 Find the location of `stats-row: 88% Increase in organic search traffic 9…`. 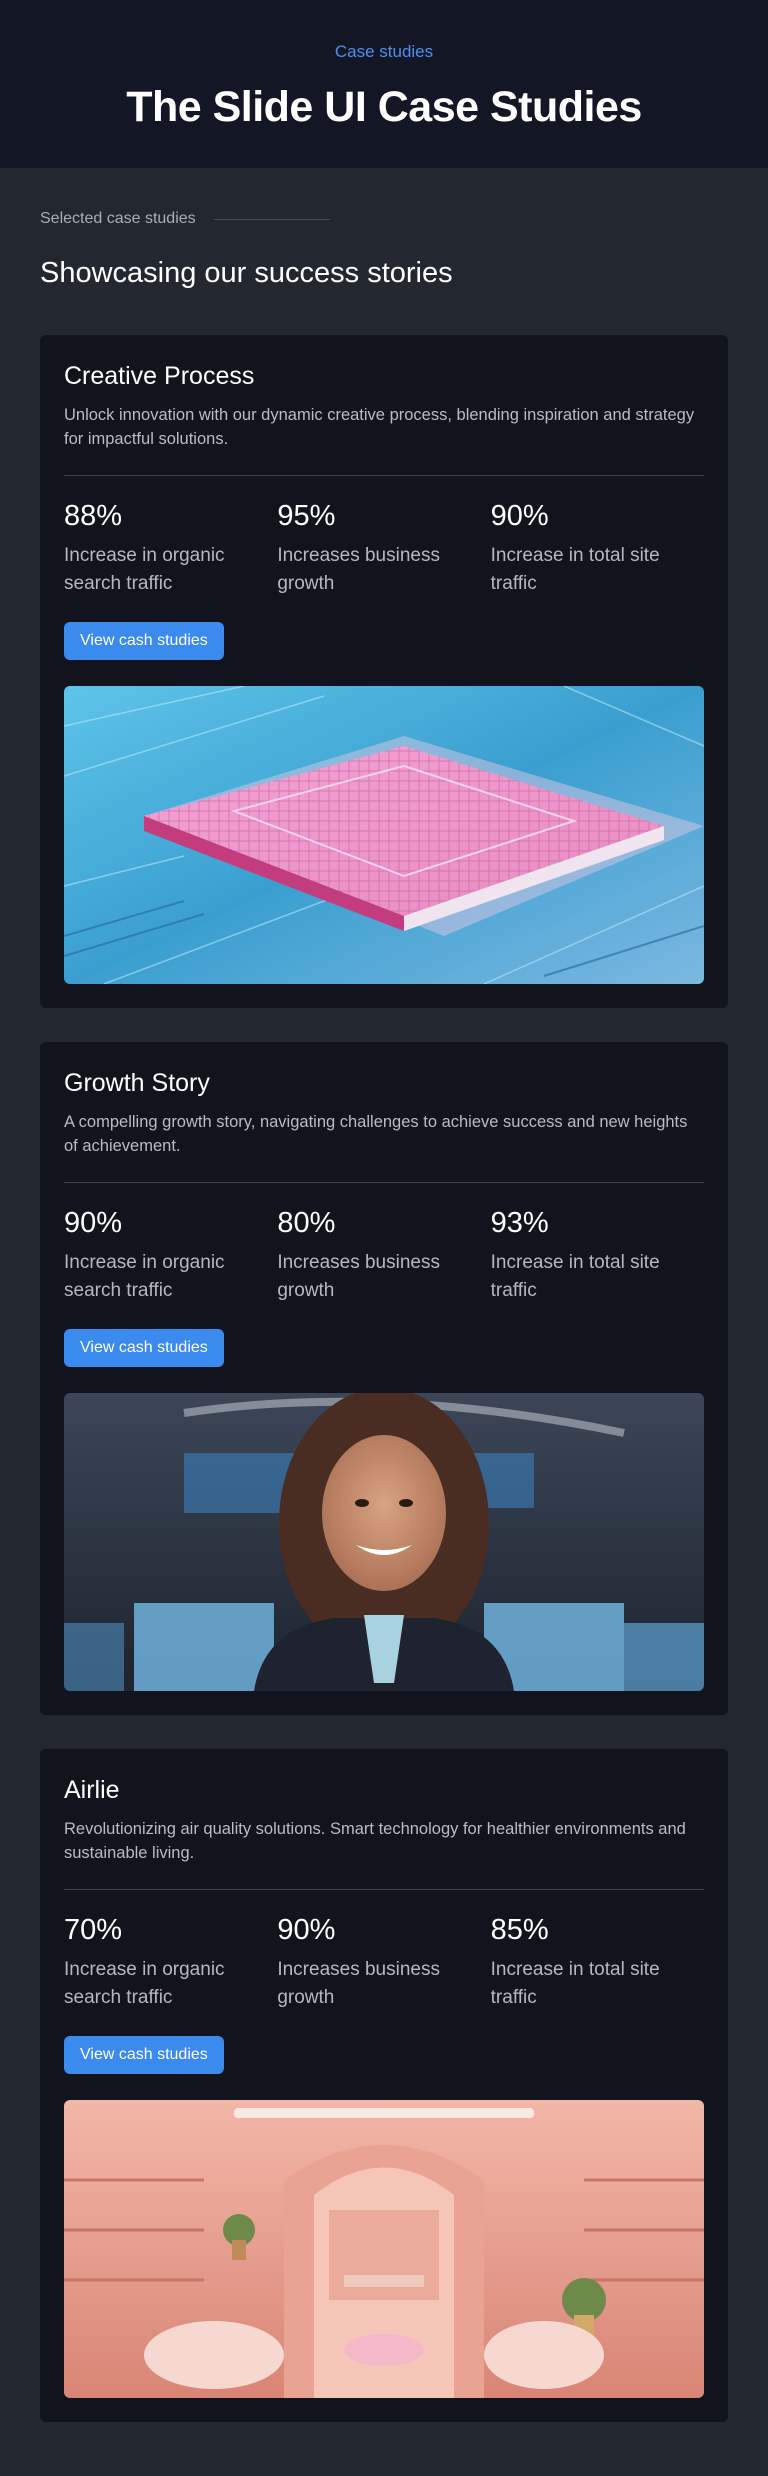

stats-row: 88% Increase in organic search traffic 9… is located at coordinates (384, 548).